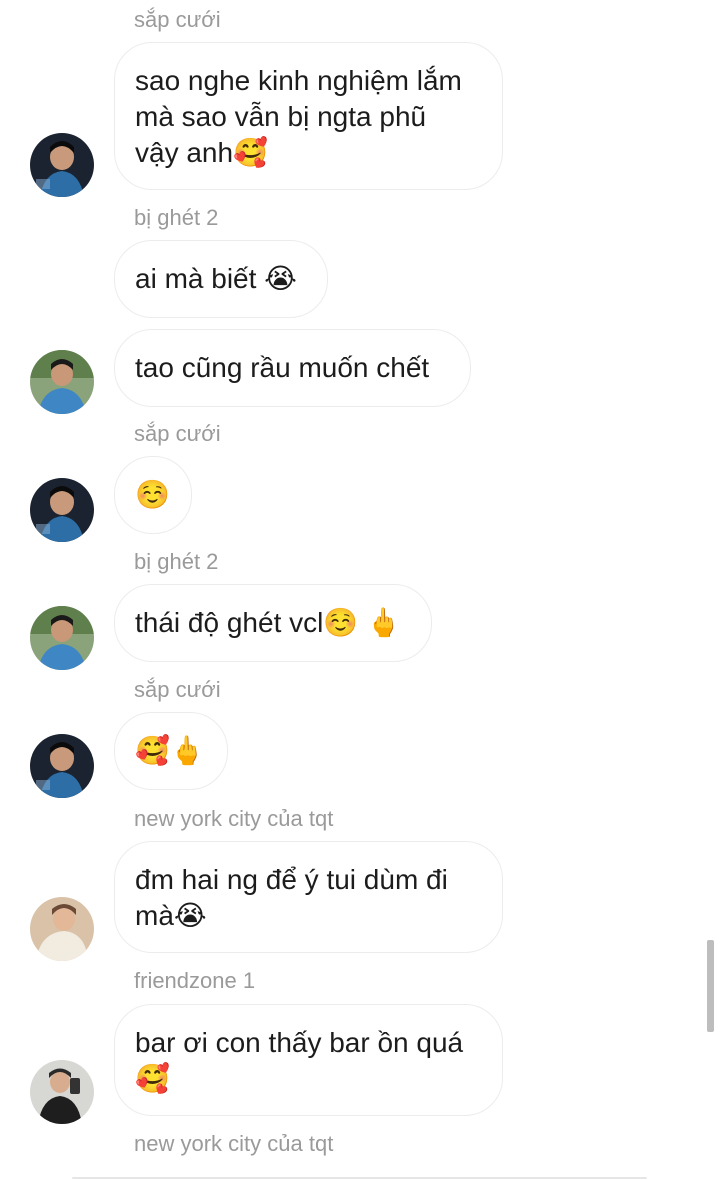 This screenshot has width=720, height=1180. I want to click on message-bubble: tao cũng rầu muốn chết, so click(292, 368).